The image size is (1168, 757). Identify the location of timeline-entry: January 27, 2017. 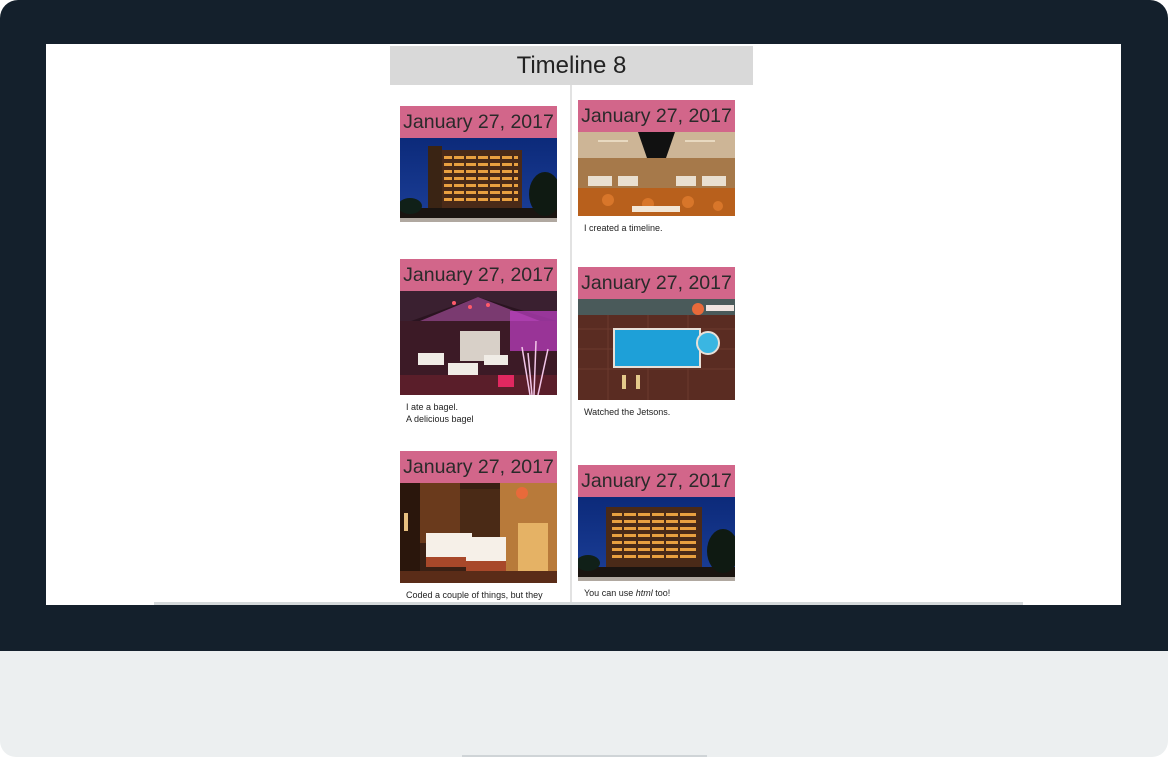
(478, 164).